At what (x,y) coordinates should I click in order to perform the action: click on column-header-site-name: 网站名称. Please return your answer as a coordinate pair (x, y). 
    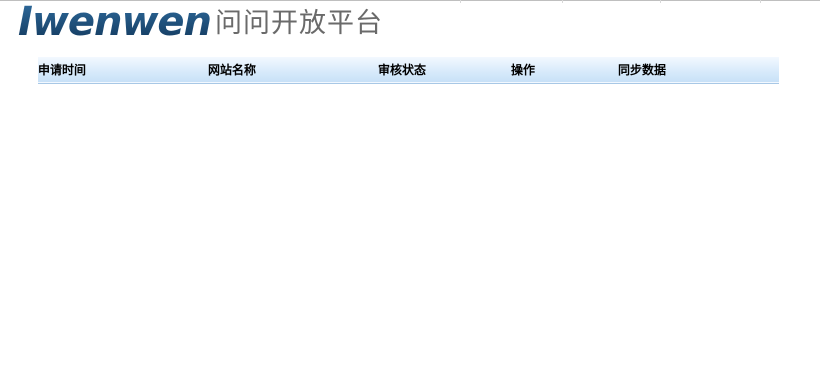
    Looking at the image, I should click on (232, 70).